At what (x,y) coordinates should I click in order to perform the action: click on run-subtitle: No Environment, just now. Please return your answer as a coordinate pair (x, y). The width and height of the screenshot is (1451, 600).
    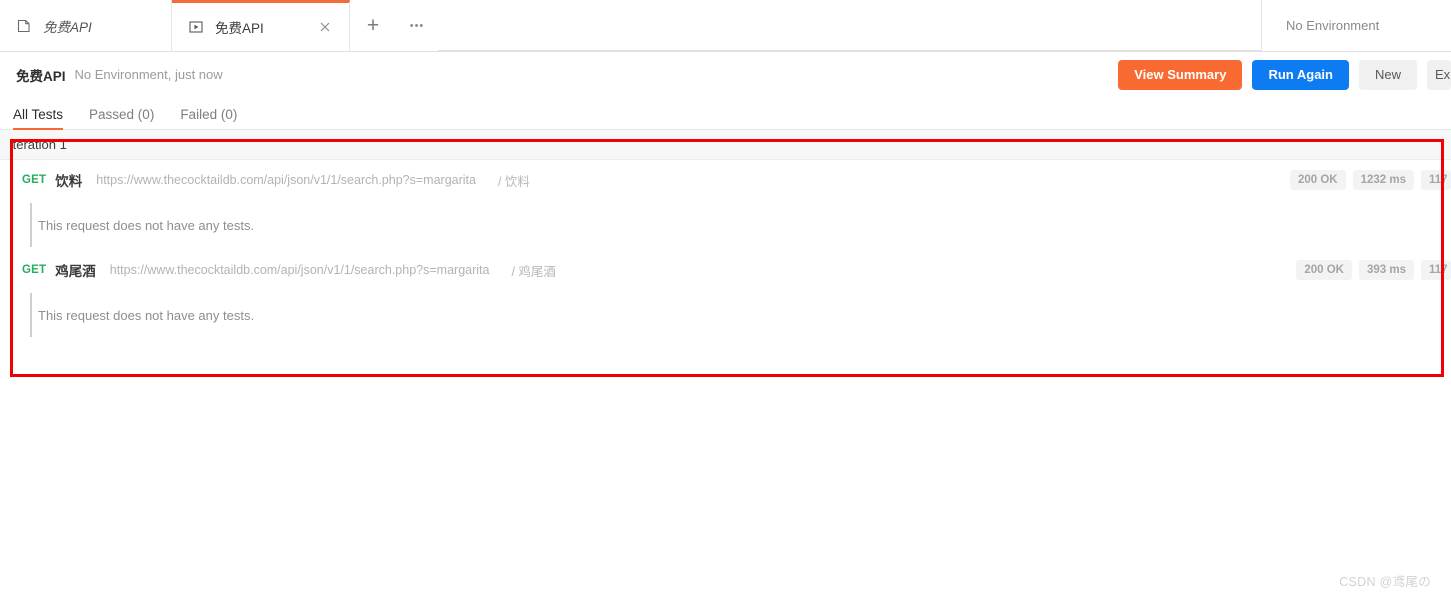
    Looking at the image, I should click on (148, 74).